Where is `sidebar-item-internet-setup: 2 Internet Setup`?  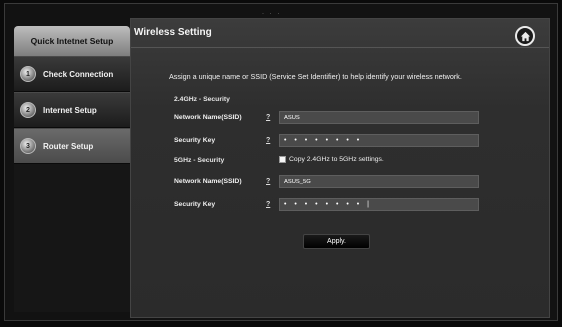 sidebar-item-internet-setup: 2 Internet Setup is located at coordinates (72, 110).